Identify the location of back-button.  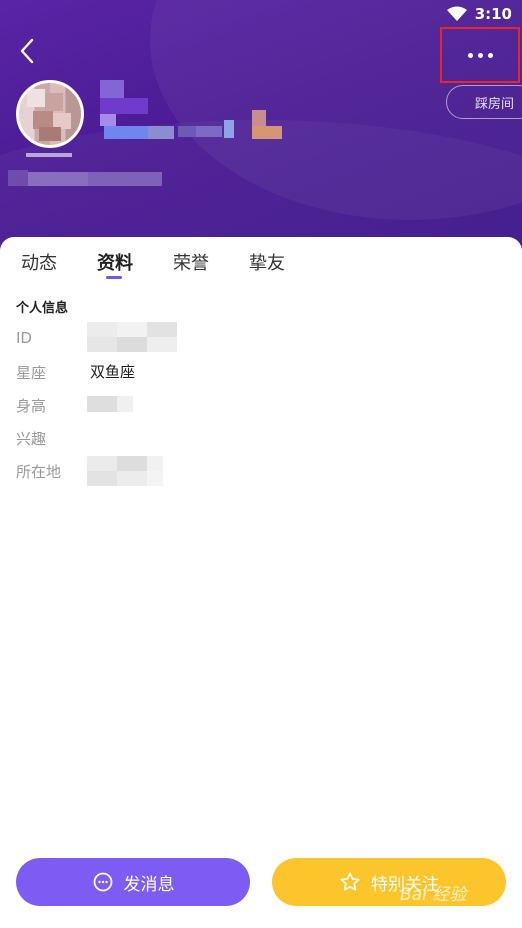
(27, 51).